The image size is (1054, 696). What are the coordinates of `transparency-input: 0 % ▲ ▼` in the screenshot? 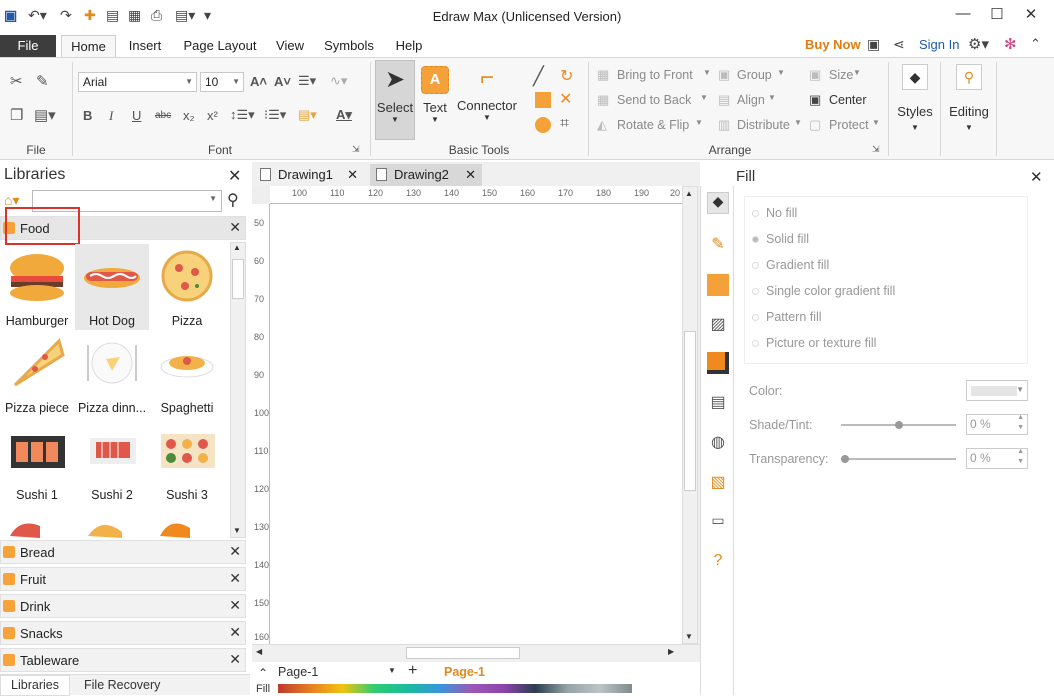 It's located at (997, 458).